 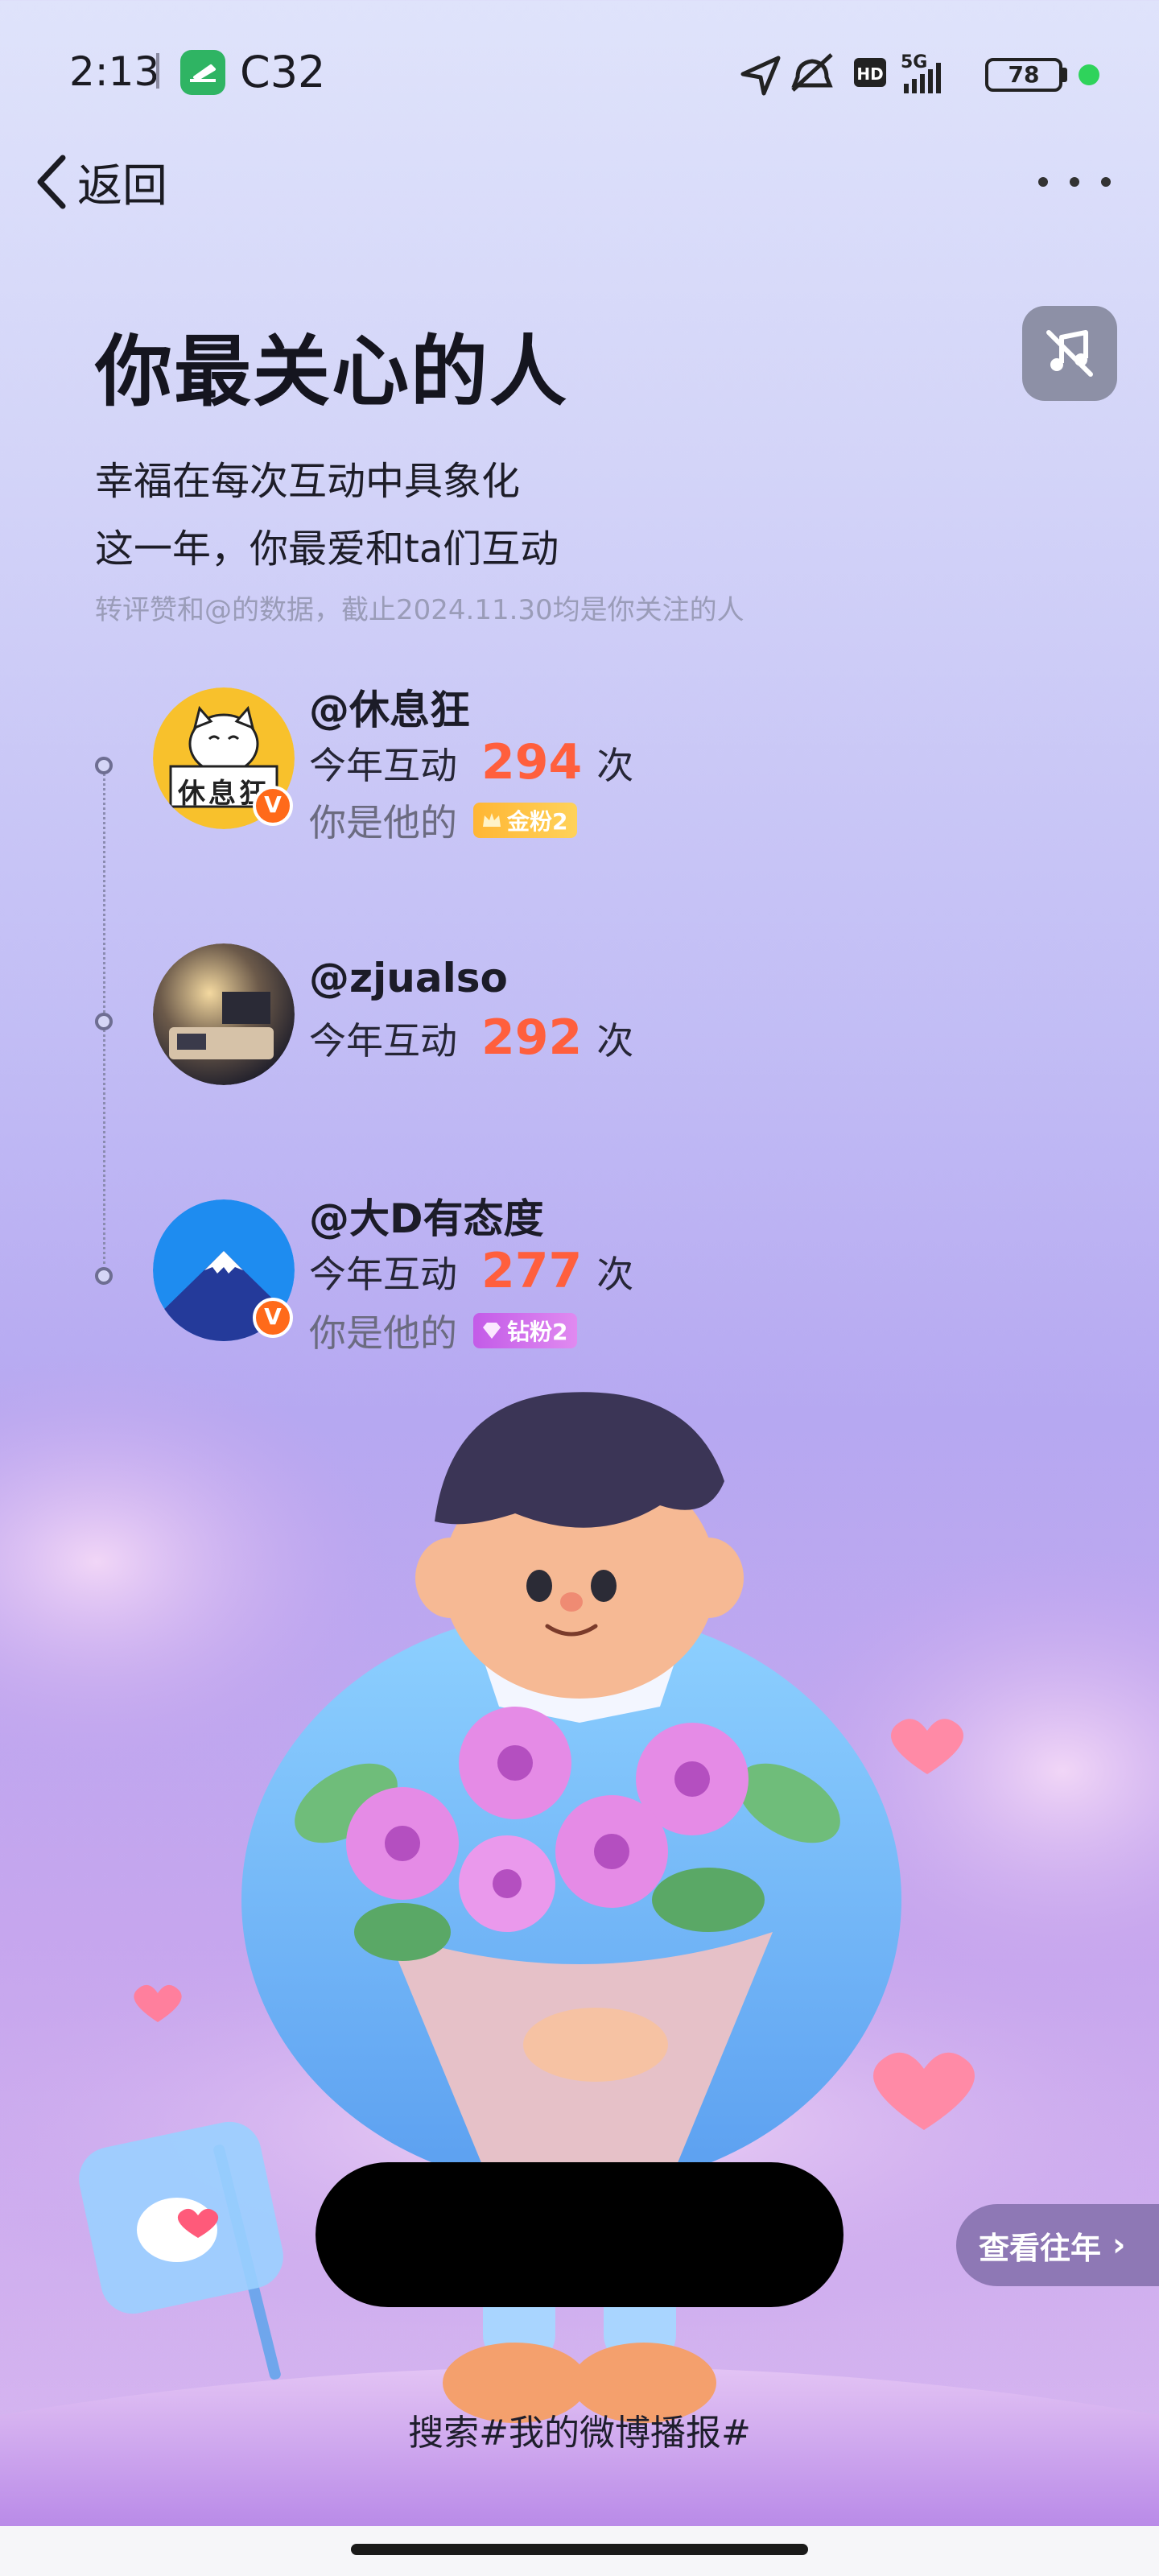 I want to click on interaction-stat: 今年互动 292 次, so click(x=471, y=1037).